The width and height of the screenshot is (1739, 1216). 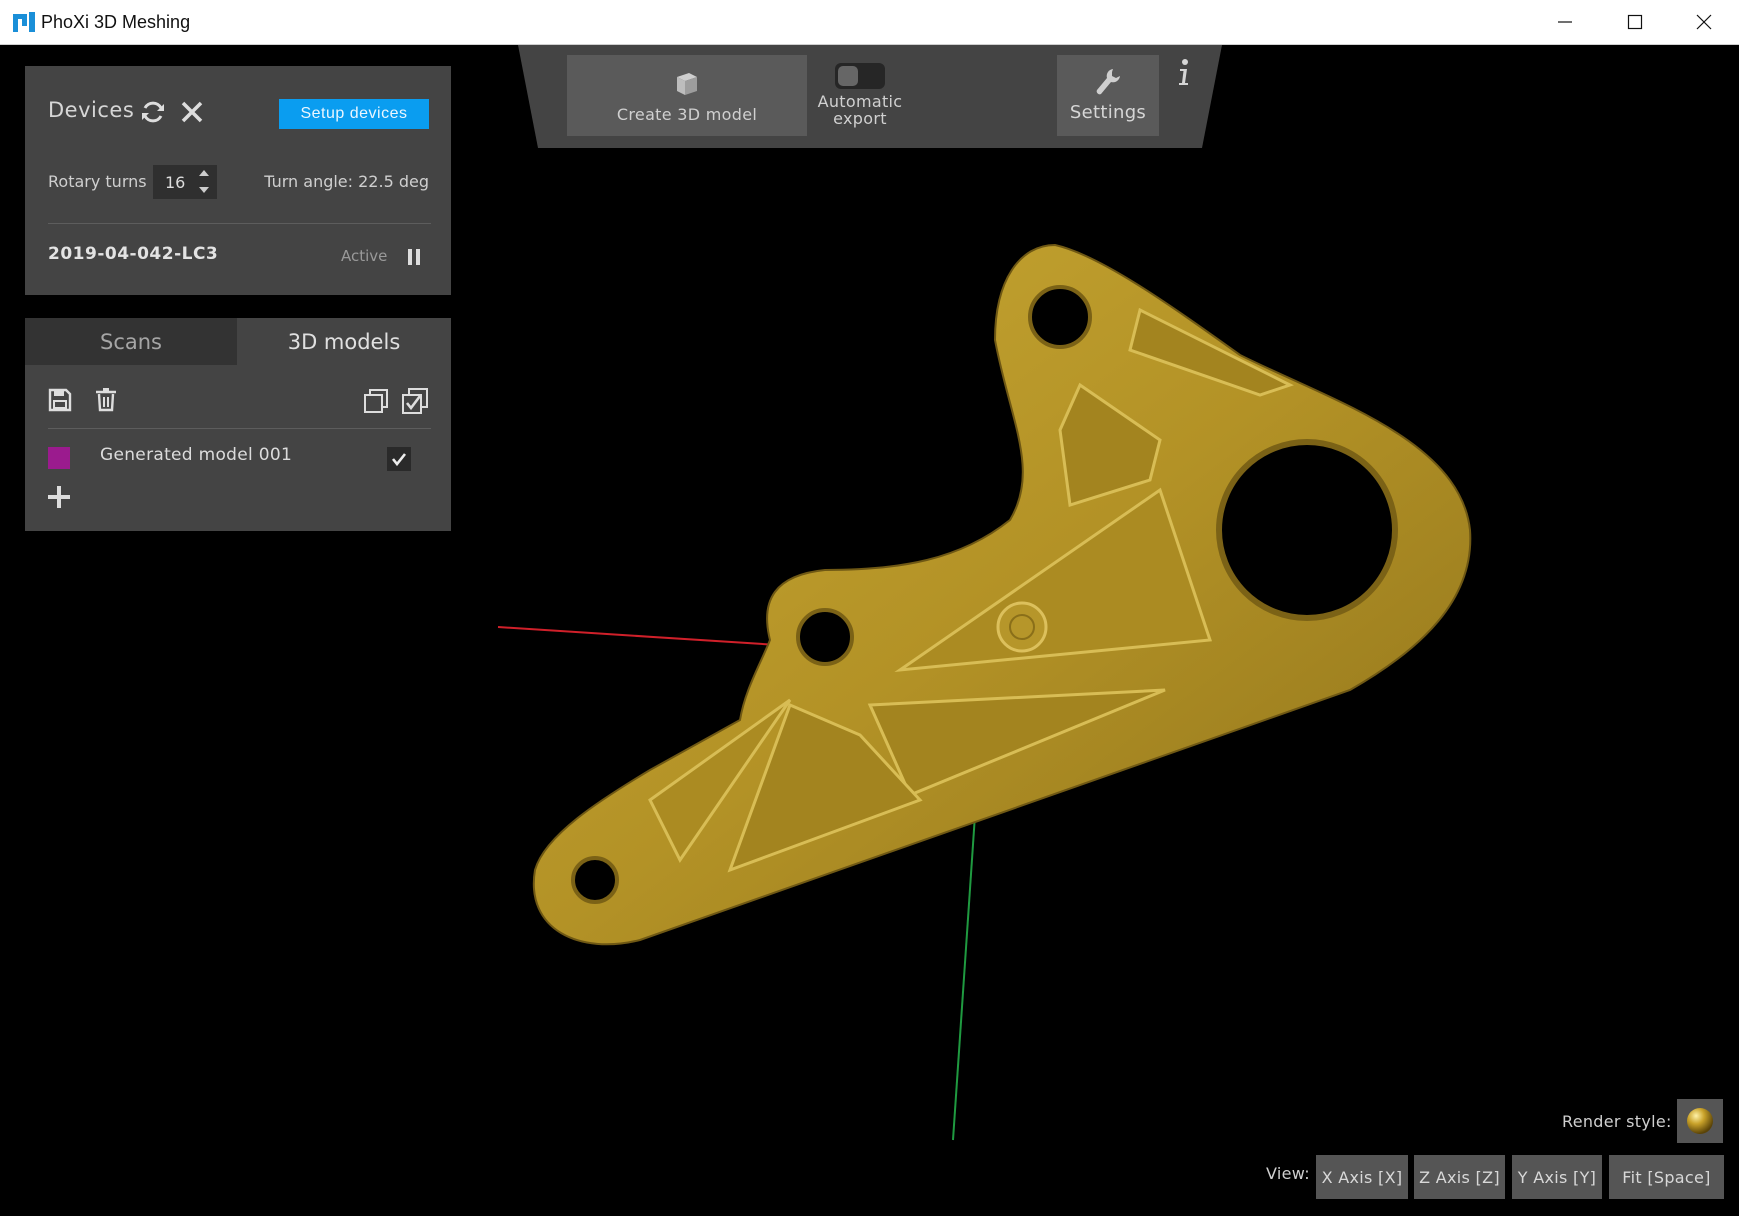 I want to click on y-axis-line, so click(x=964, y=977).